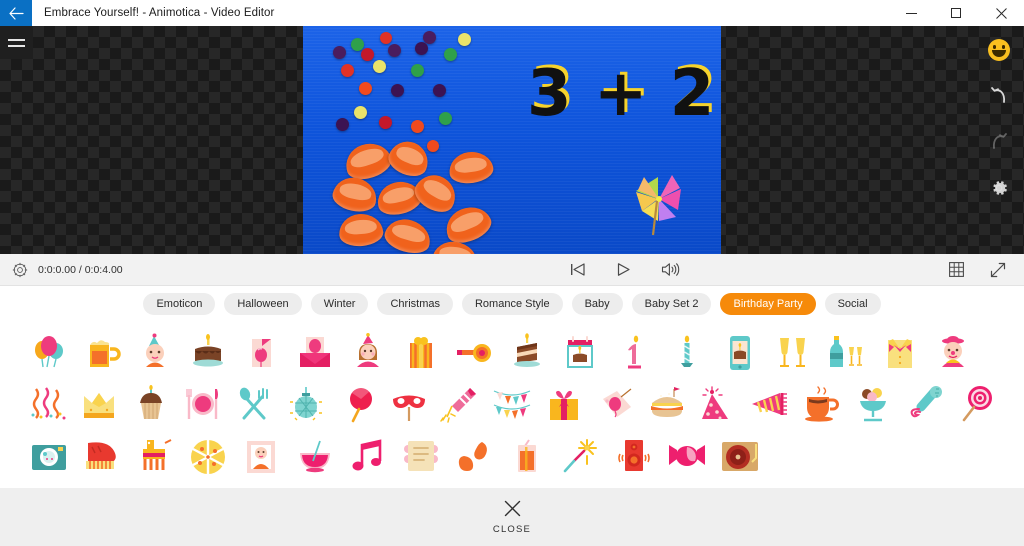  What do you see at coordinates (100, 405) in the screenshot?
I see `sticker-crown` at bounding box center [100, 405].